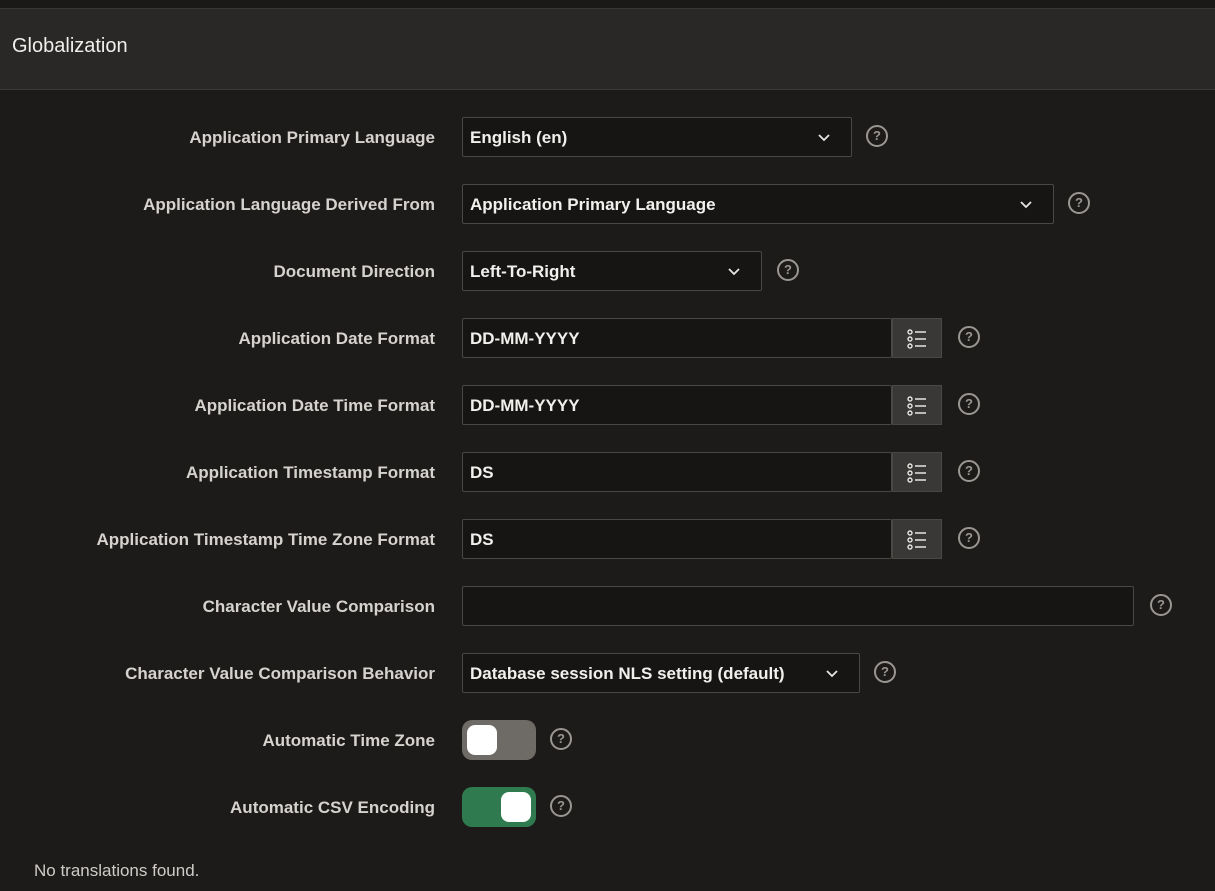  What do you see at coordinates (289, 204) in the screenshot?
I see `language-derived-from-label: Application Language Derived From` at bounding box center [289, 204].